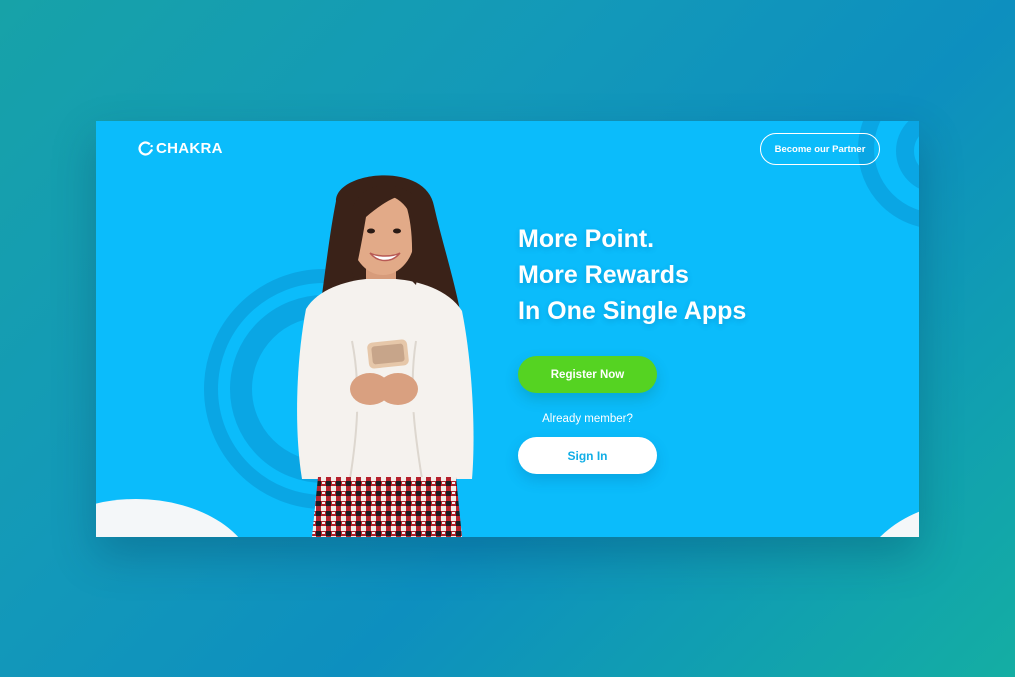 The width and height of the screenshot is (1015, 677). Describe the element at coordinates (632, 311) in the screenshot. I see `headline-line-3: In One Single Apps` at that location.